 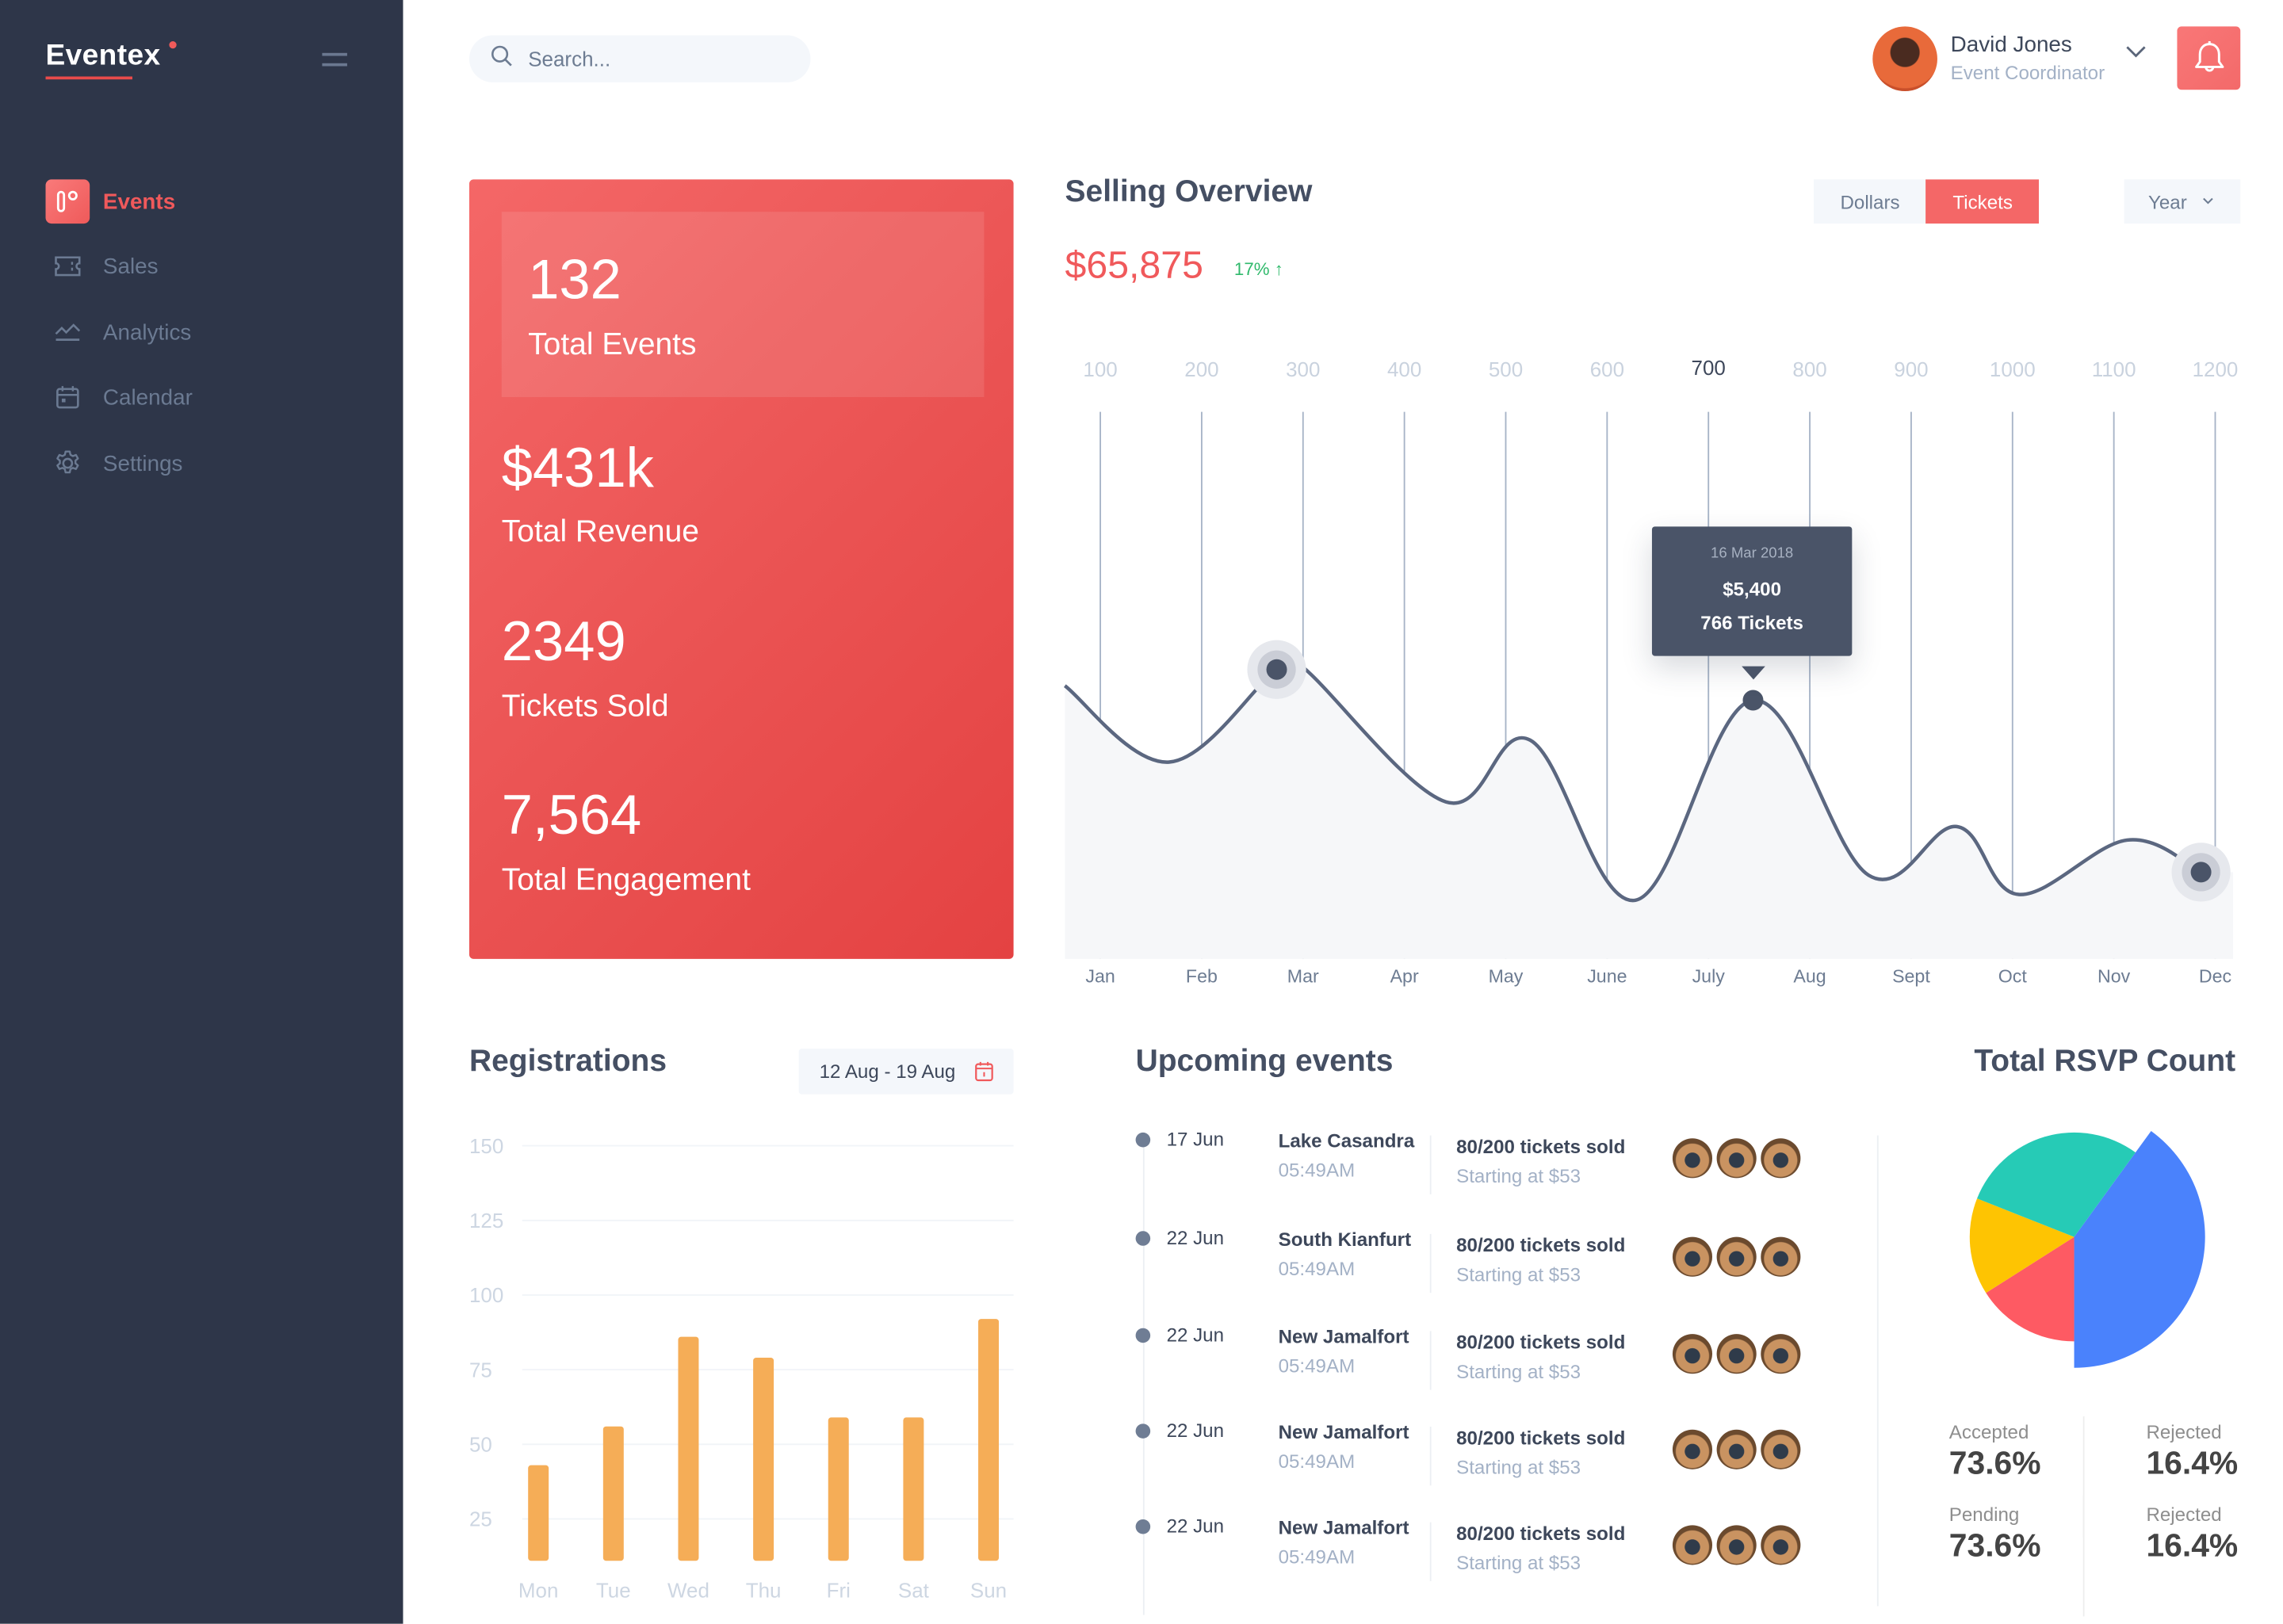 I want to click on sidebar-item-settings: Settings, so click(x=114, y=463).